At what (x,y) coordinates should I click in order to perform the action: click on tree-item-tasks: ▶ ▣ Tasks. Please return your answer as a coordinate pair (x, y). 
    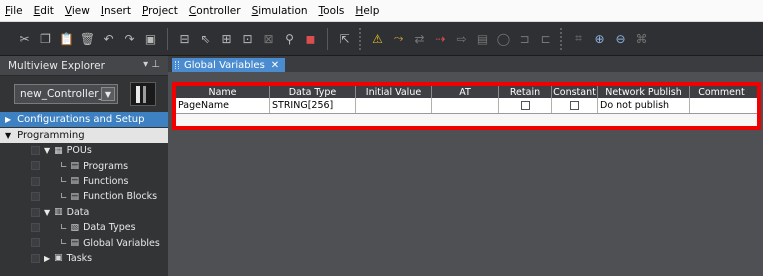
    Looking at the image, I should click on (84, 258).